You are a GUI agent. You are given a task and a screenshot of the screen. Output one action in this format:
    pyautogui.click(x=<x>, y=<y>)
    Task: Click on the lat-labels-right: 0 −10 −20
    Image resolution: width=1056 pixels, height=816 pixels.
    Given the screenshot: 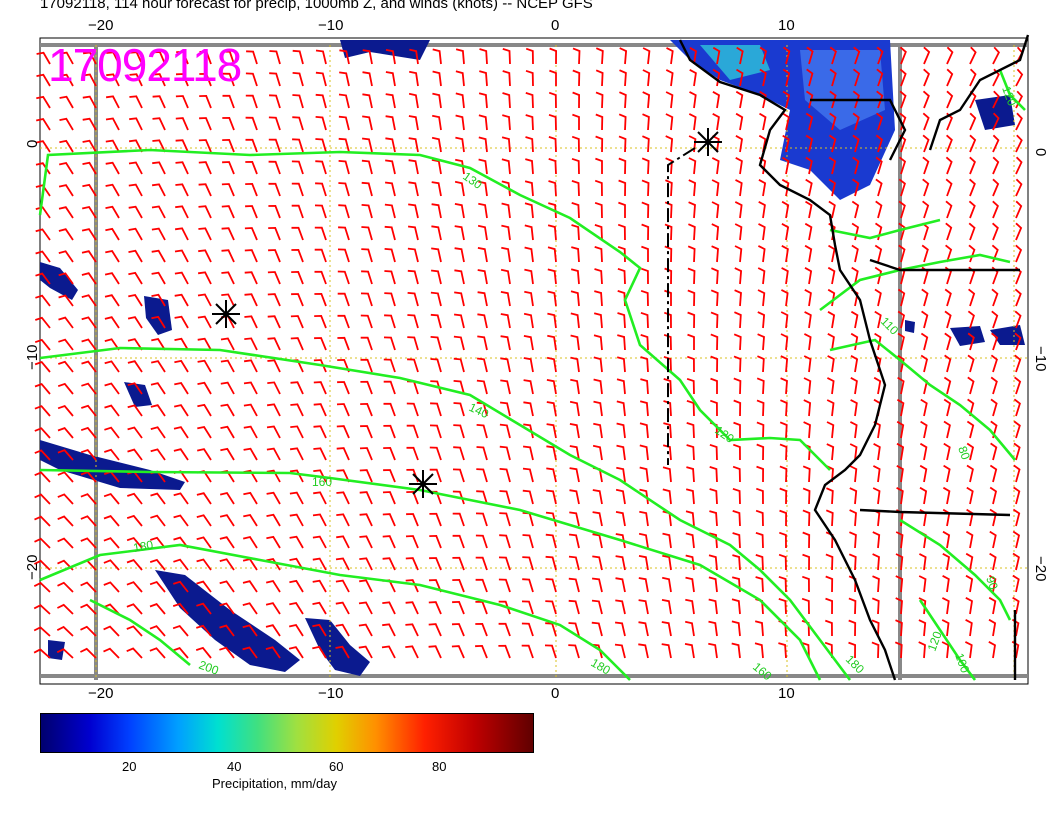 What is the action you would take?
    pyautogui.click(x=1040, y=364)
    